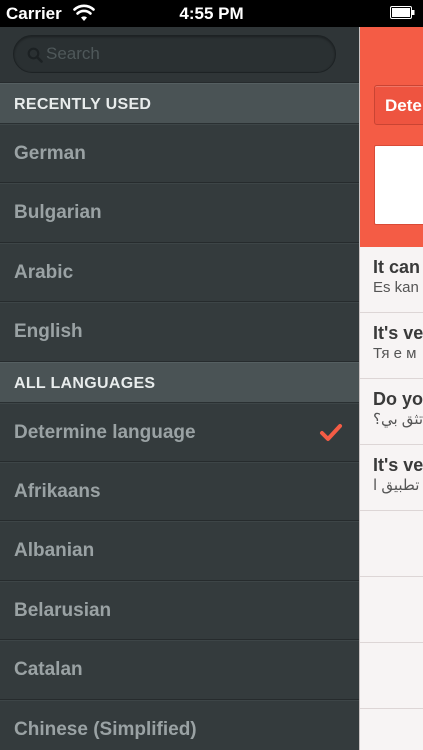 The image size is (423, 750). What do you see at coordinates (331, 432) in the screenshot?
I see `checkmark-icon` at bounding box center [331, 432].